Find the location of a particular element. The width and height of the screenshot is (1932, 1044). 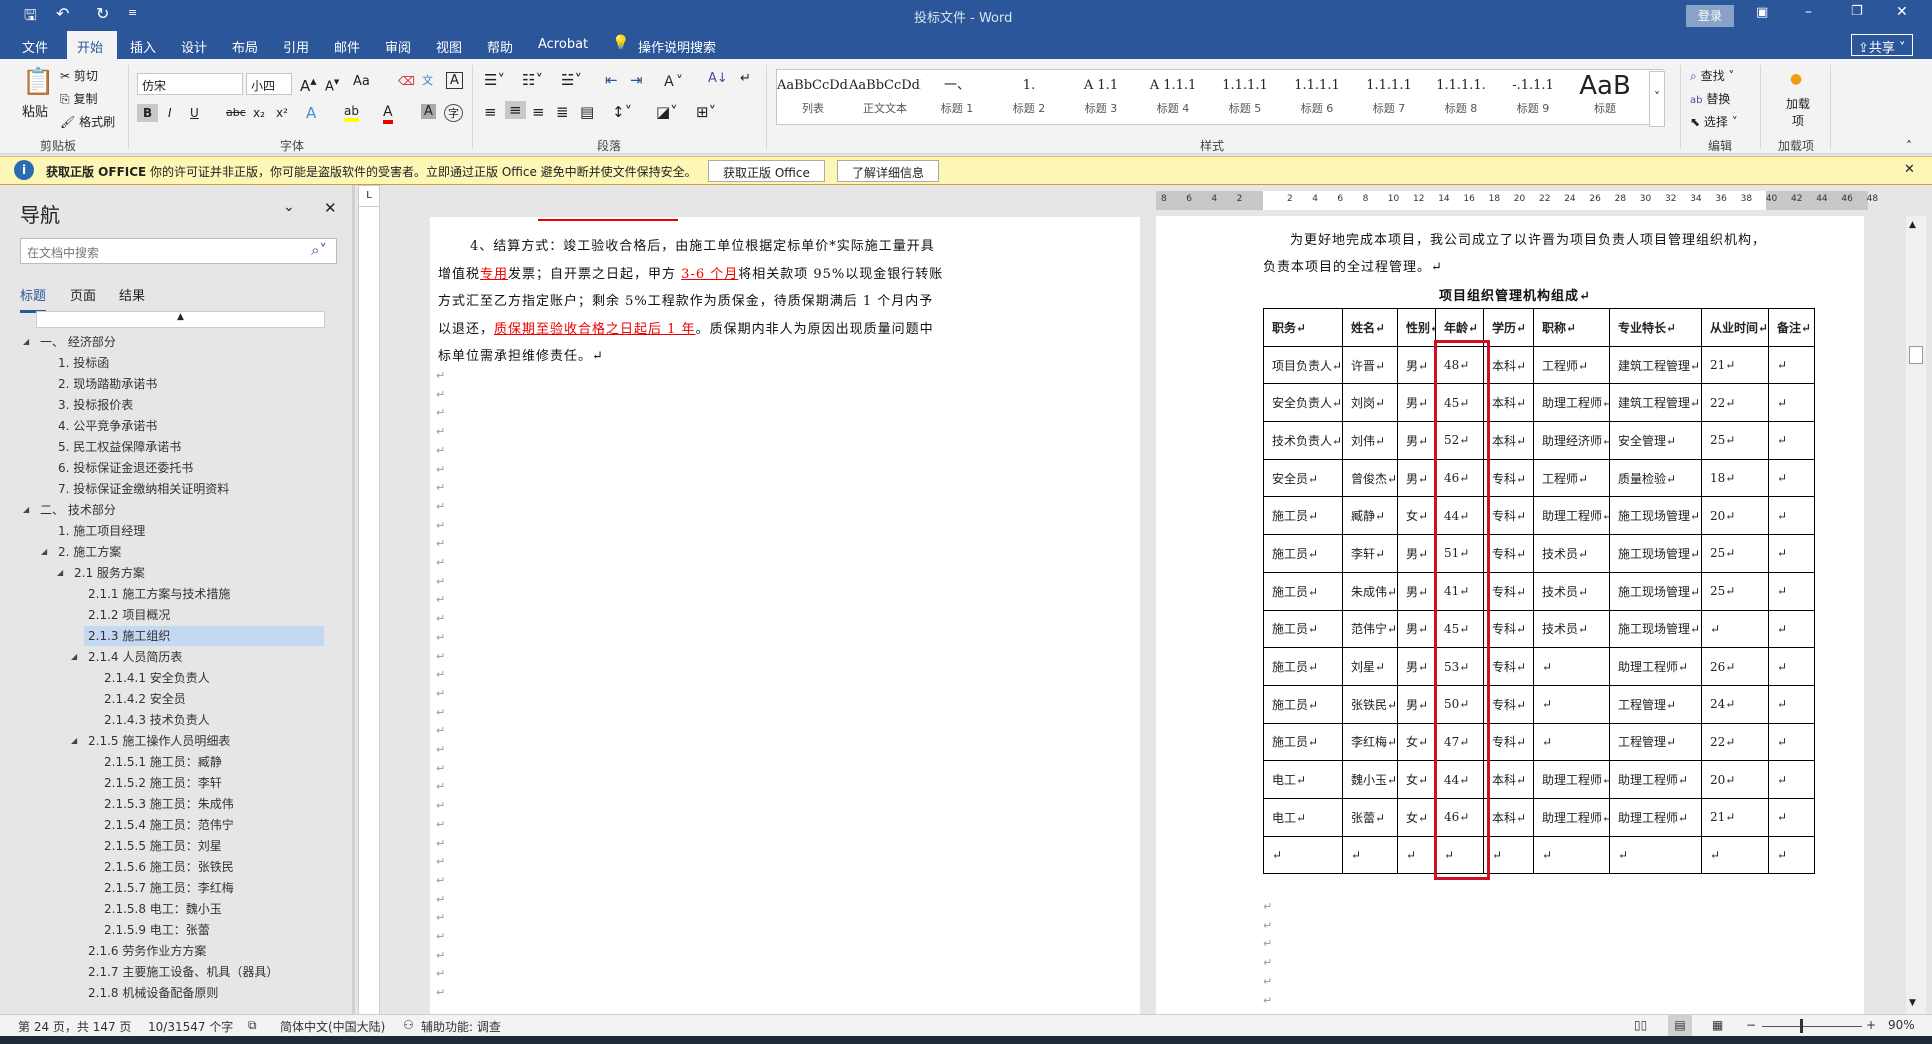

tab-layout: 布局 is located at coordinates (245, 46).